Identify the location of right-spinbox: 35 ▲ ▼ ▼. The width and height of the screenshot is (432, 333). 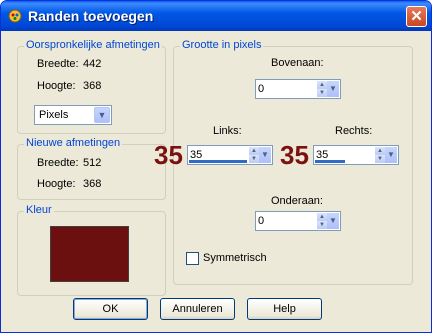
(356, 155).